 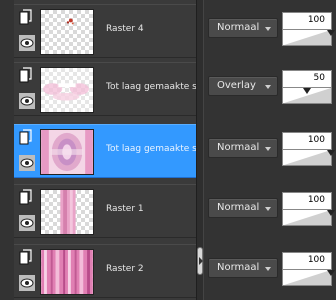 I want to click on opacity-value: 50, so click(x=319, y=78).